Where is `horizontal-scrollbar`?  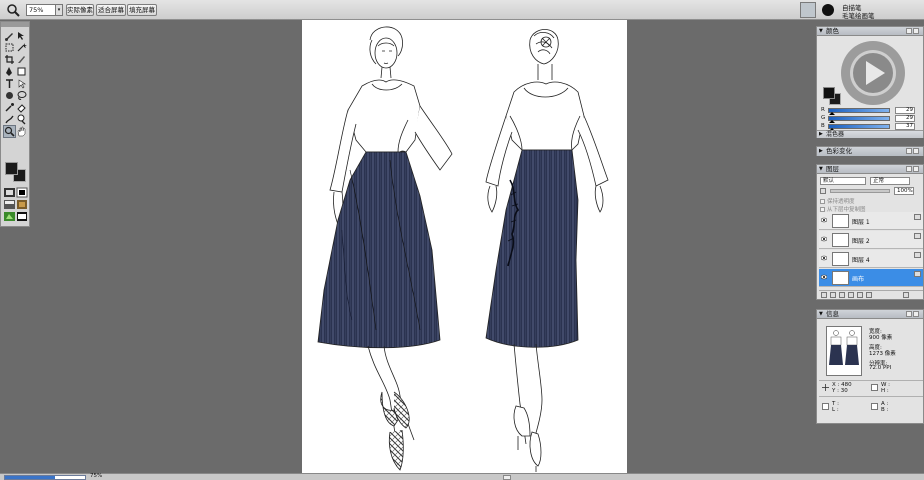
horizontal-scrollbar is located at coordinates (507, 477).